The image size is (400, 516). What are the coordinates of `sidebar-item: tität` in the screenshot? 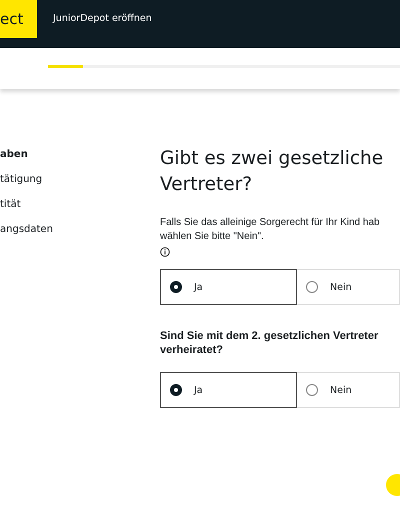 It's located at (10, 205).